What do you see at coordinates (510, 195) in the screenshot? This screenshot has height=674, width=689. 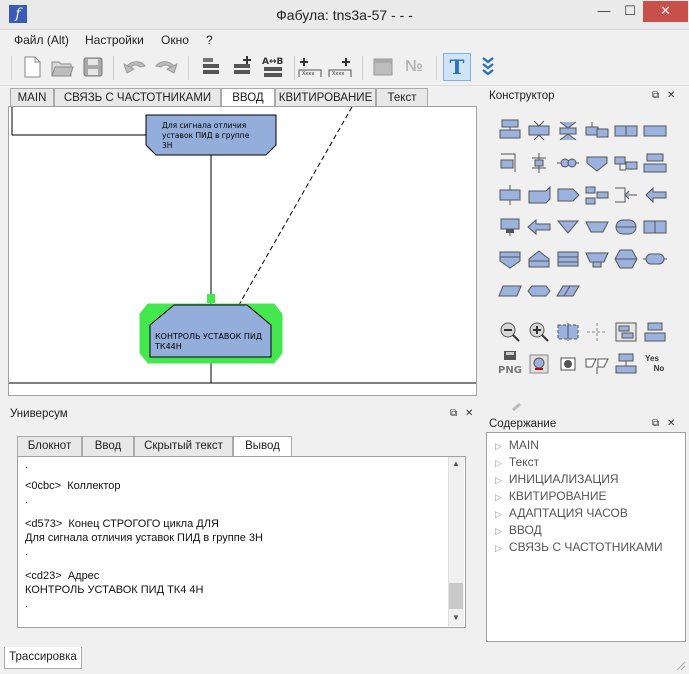 I see `input-block-icon` at bounding box center [510, 195].